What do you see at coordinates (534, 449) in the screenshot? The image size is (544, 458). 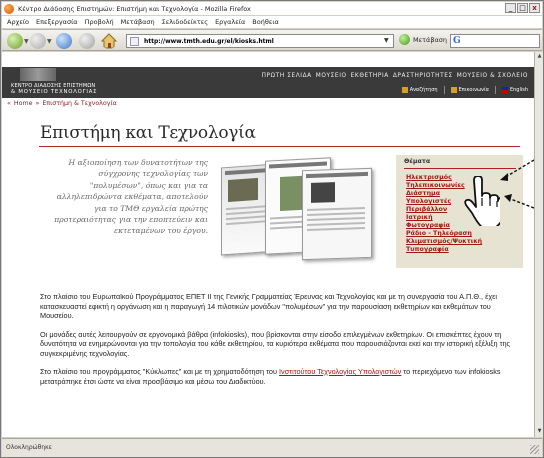 I see `resize-grip-icon` at bounding box center [534, 449].